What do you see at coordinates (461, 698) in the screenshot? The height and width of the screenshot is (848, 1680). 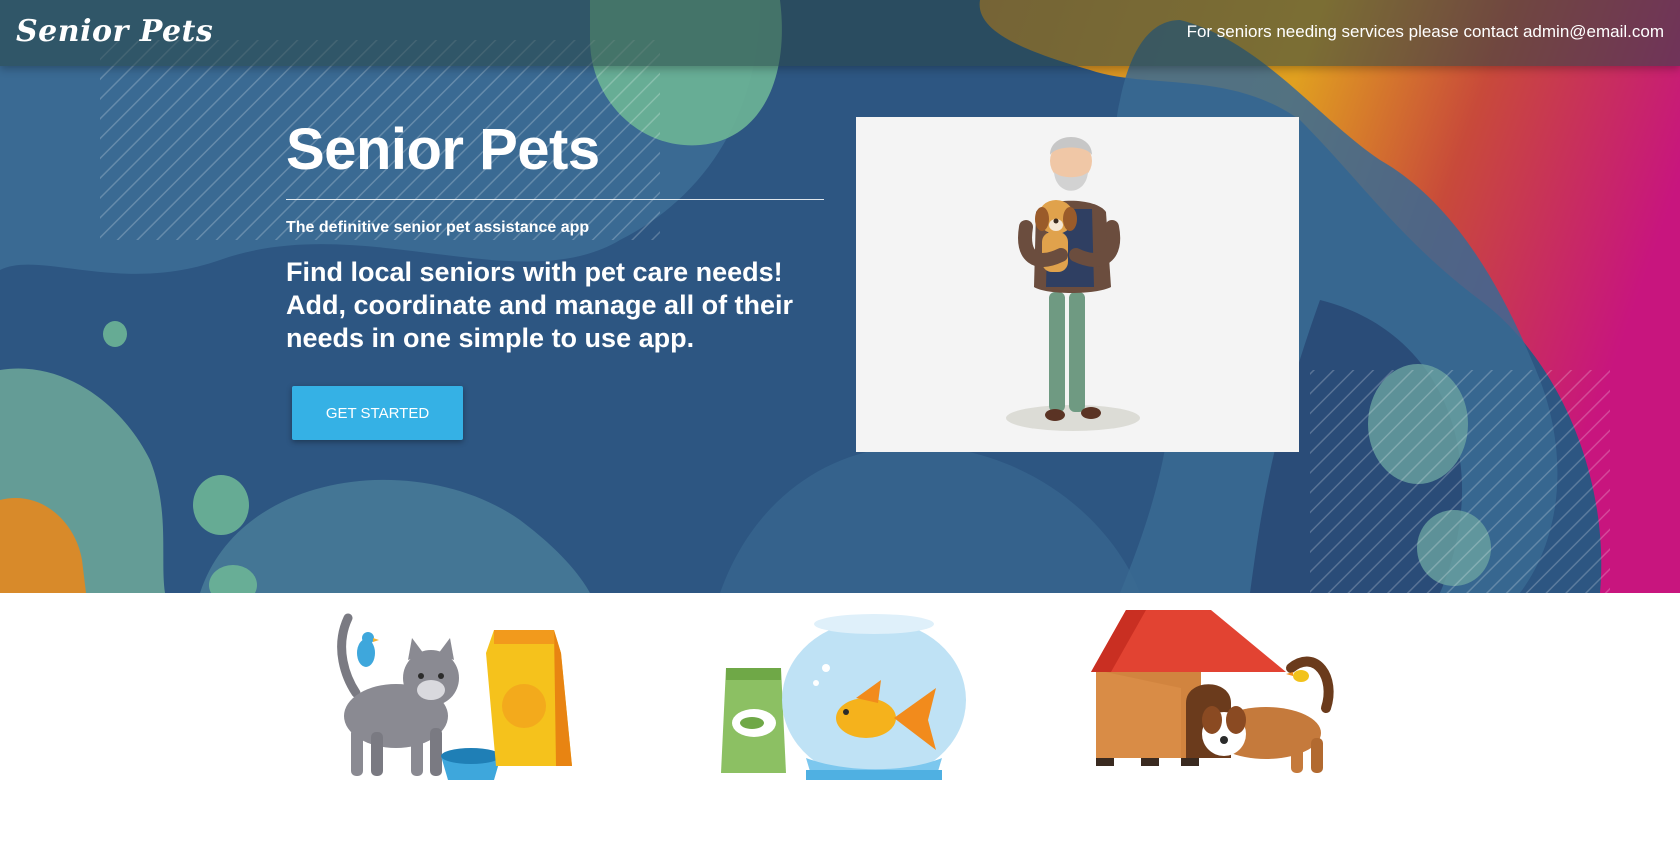 I see `cat-with-bird-and-food-illustration` at bounding box center [461, 698].